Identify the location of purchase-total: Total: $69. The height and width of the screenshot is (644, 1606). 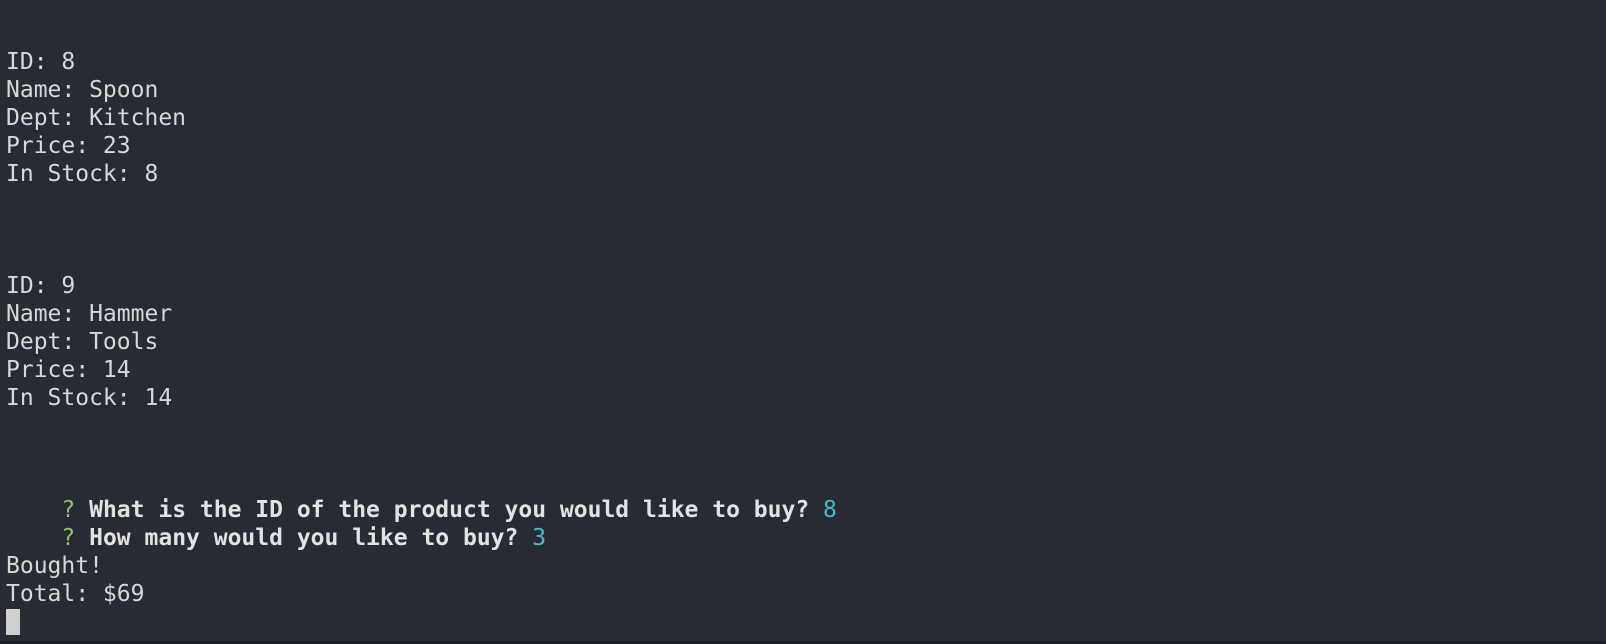
(75, 594).